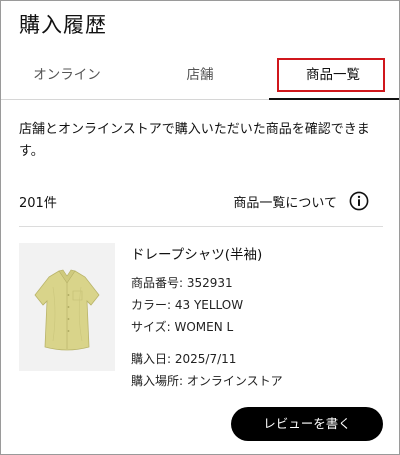 This screenshot has height=455, width=400. I want to click on purchase-place: 購入場所: オンラインストア, so click(207, 381).